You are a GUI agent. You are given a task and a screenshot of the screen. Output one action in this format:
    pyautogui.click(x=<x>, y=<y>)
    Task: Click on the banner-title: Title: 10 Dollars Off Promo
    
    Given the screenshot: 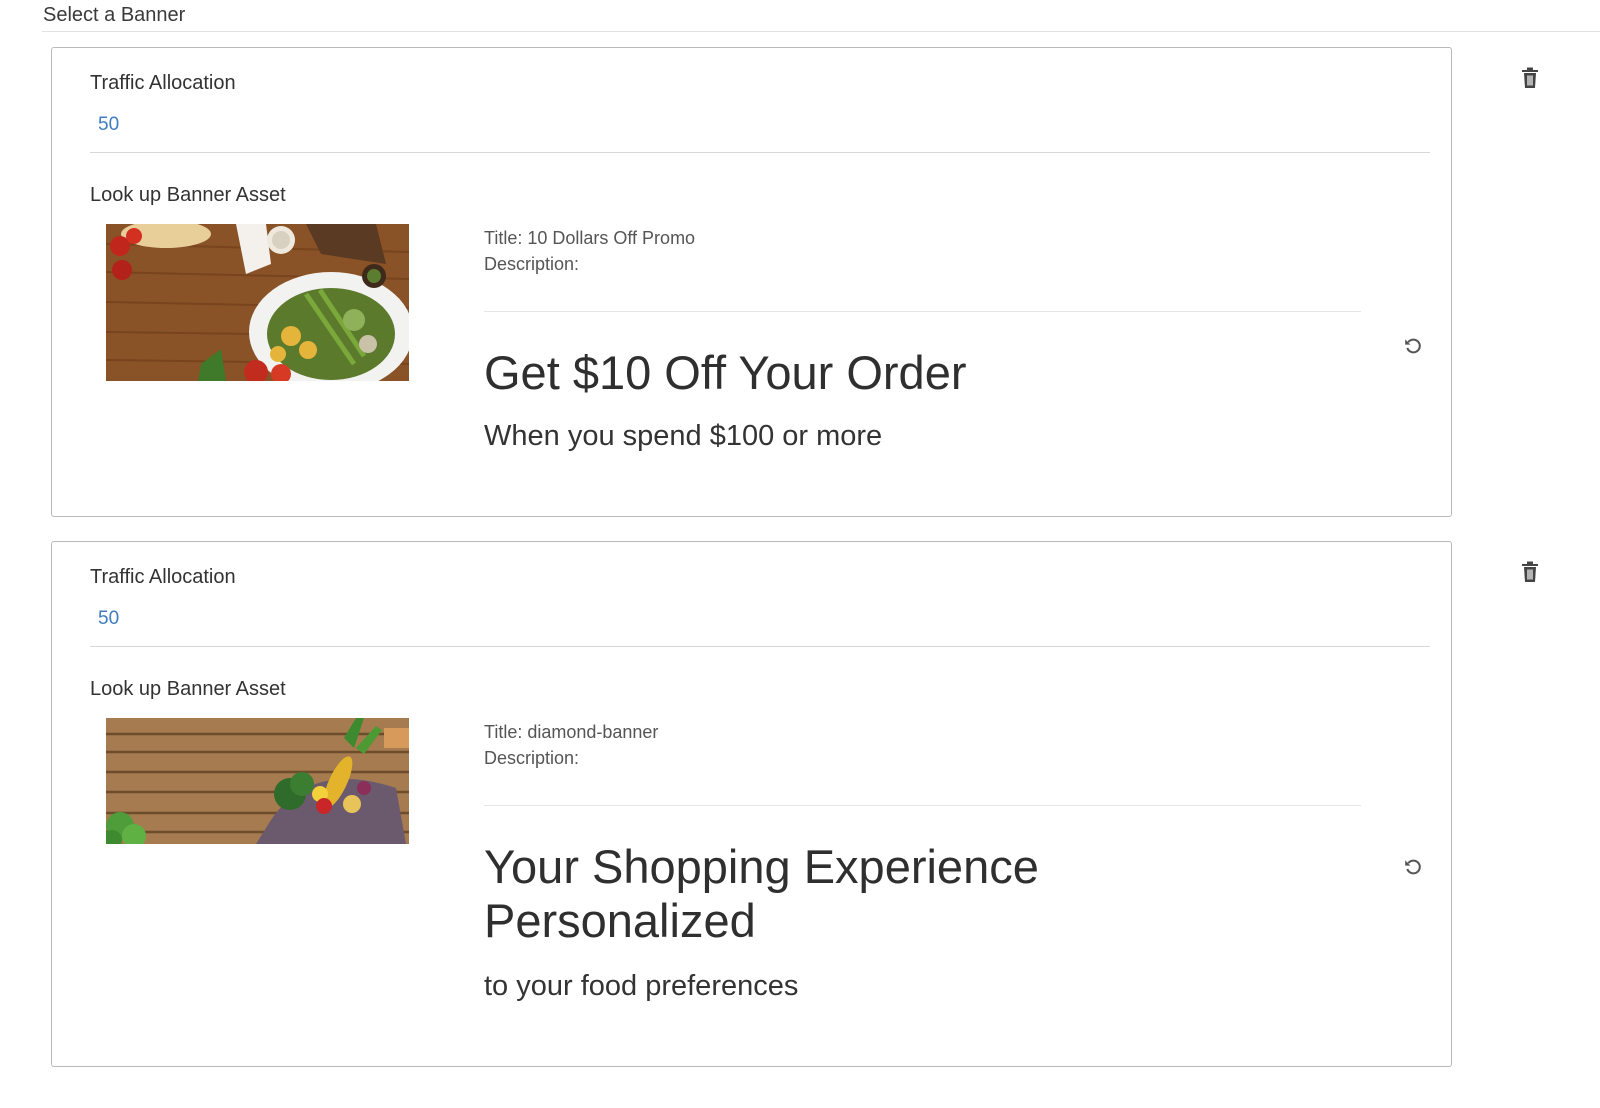 What is the action you would take?
    pyautogui.click(x=590, y=238)
    